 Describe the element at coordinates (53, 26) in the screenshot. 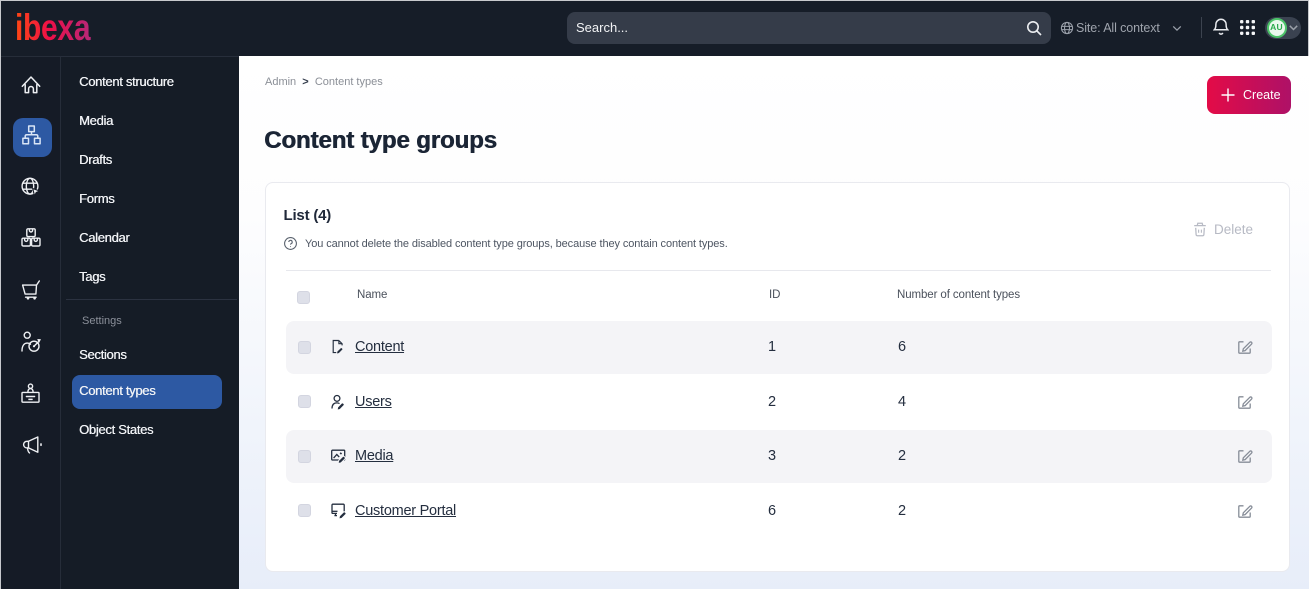

I see `svg-text: ibexa` at that location.